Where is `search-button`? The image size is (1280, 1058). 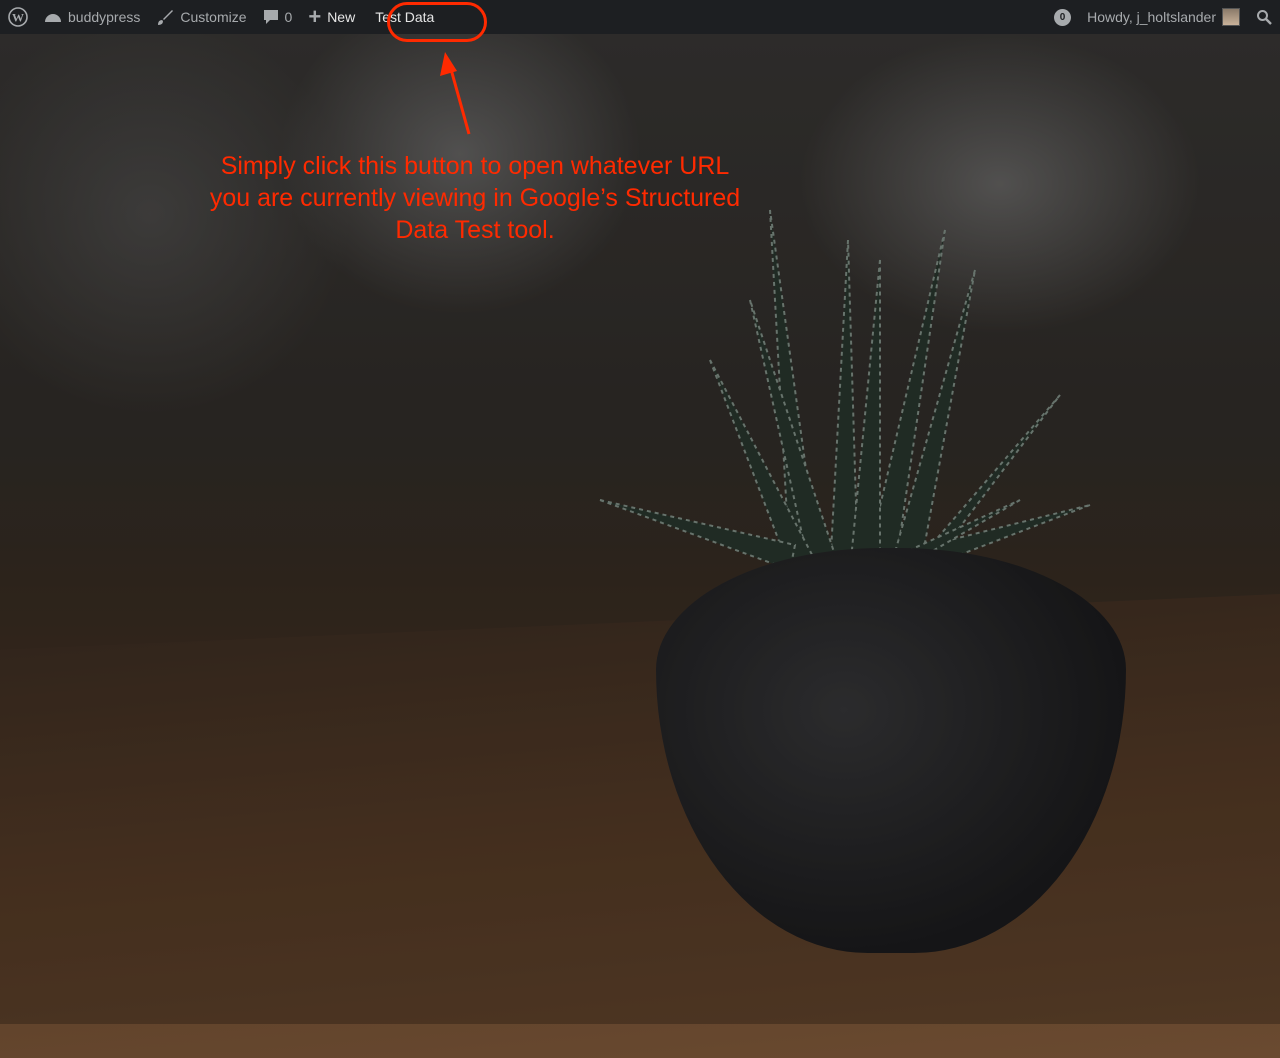
search-button is located at coordinates (1264, 17).